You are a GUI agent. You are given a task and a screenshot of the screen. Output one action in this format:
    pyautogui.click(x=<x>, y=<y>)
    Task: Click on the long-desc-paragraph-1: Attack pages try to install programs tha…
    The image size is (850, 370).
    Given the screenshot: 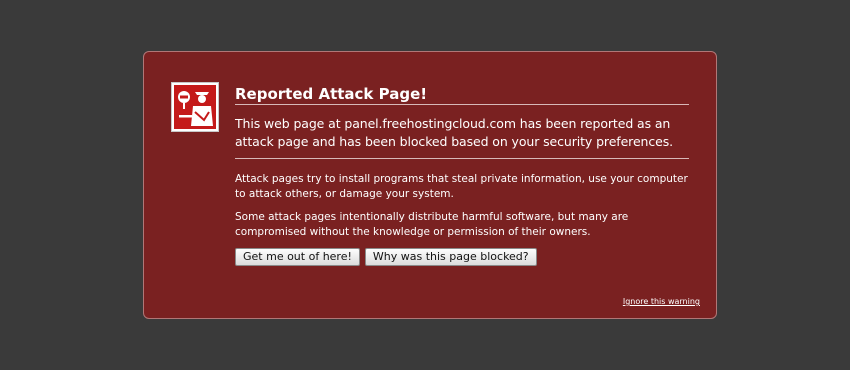 What is the action you would take?
    pyautogui.click(x=461, y=186)
    